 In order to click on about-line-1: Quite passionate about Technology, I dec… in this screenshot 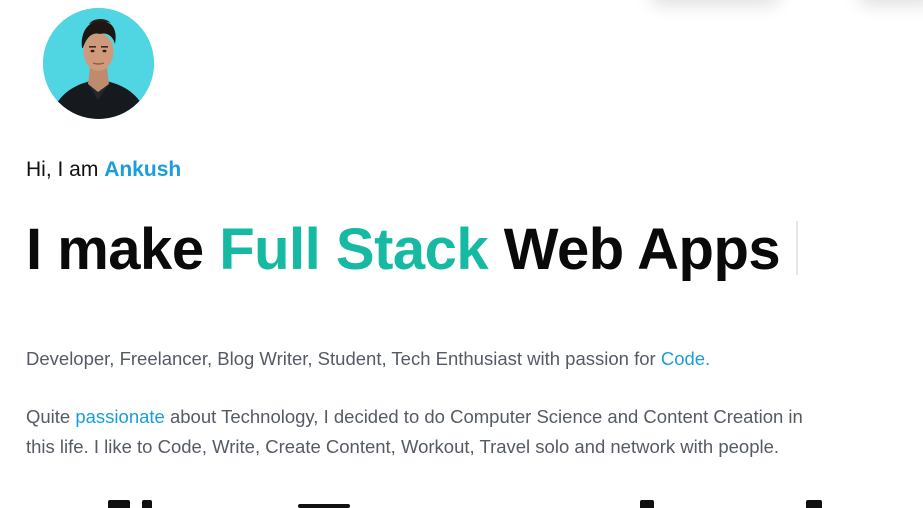, I will do `click(473, 417)`.